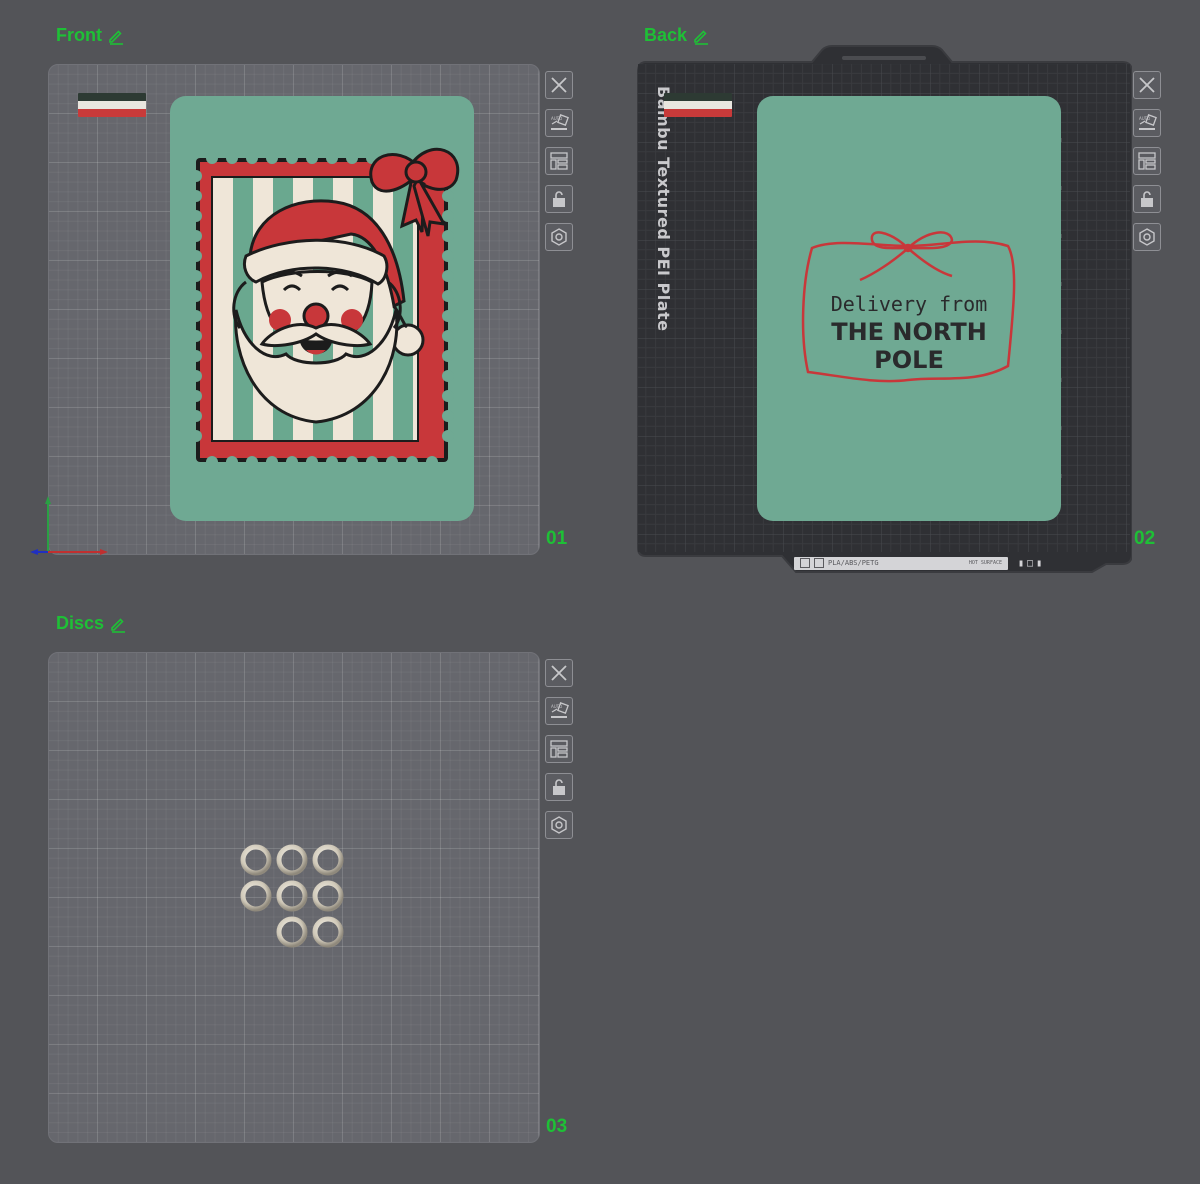  What do you see at coordinates (985, 563) in the screenshot?
I see `hot-surface-text: HOT SURFACE` at bounding box center [985, 563].